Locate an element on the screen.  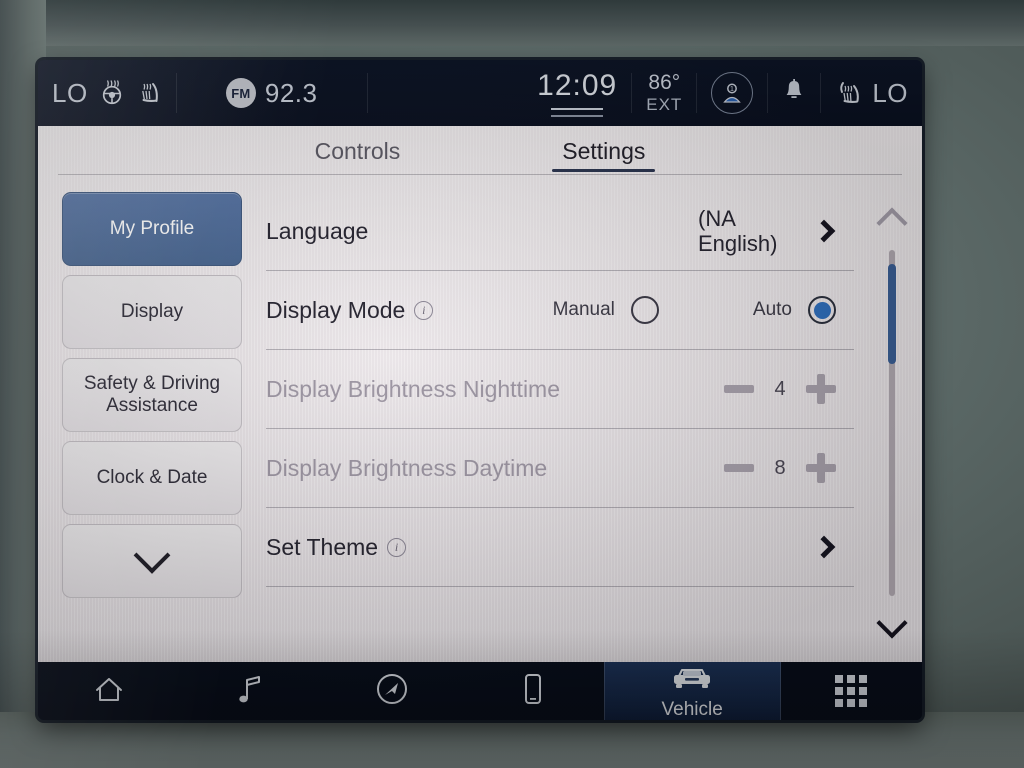
brightness-nighttime-value: 4 is located at coordinates (780, 388).